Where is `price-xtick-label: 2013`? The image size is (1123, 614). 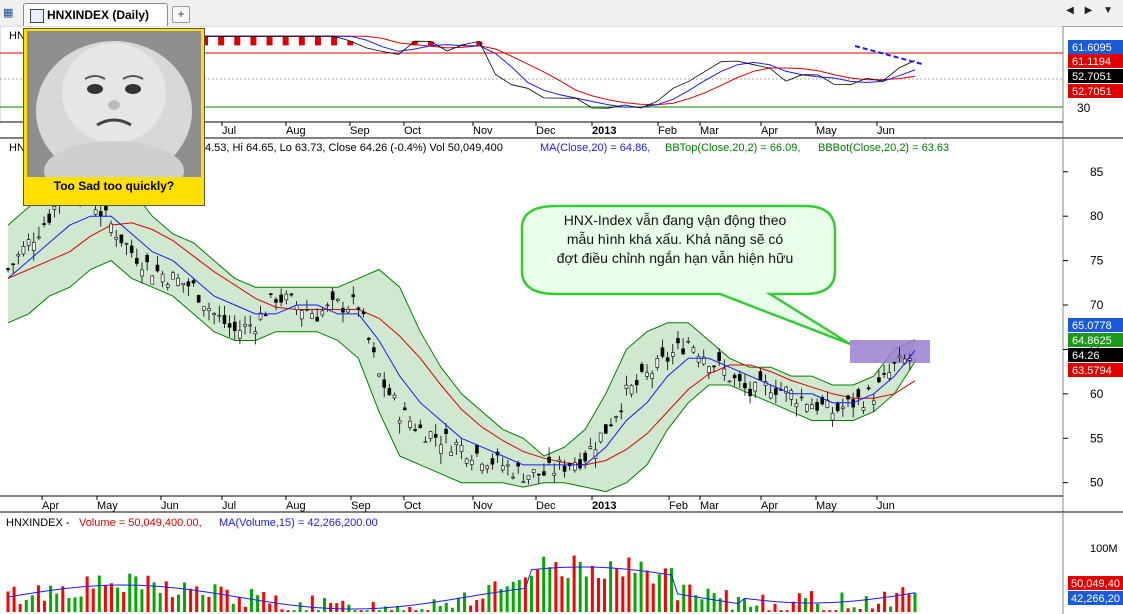 price-xtick-label: 2013 is located at coordinates (604, 506).